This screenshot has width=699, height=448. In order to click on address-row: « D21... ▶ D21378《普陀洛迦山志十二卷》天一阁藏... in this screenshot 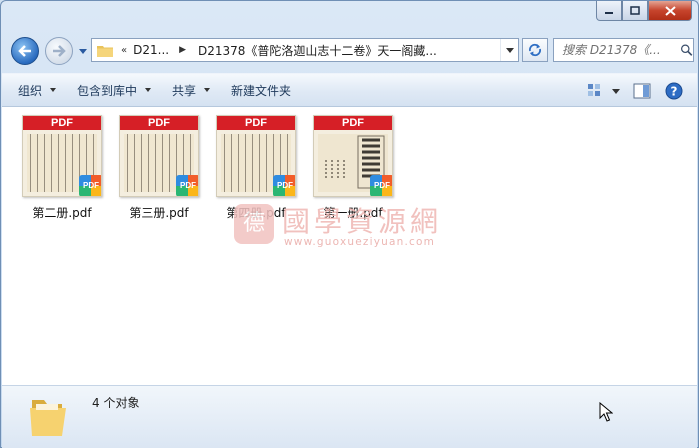, I will do `click(350, 50)`.